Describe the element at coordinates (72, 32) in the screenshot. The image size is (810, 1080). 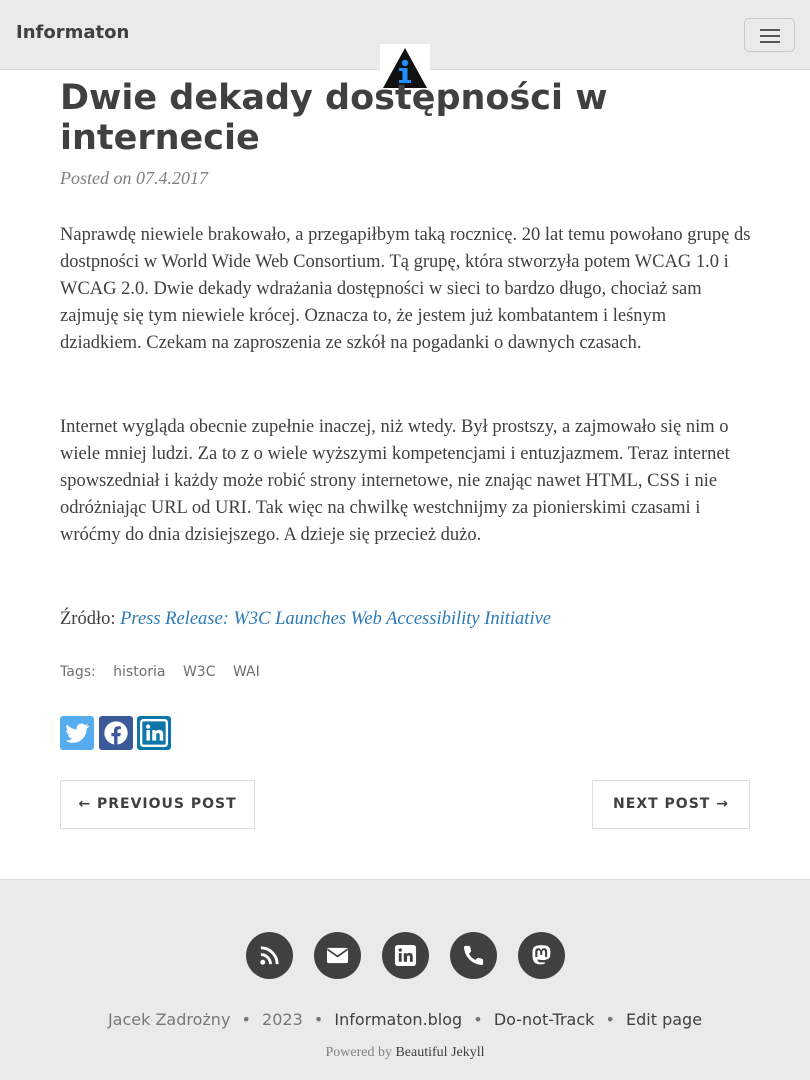
I see `site-brand-link: Informaton` at that location.